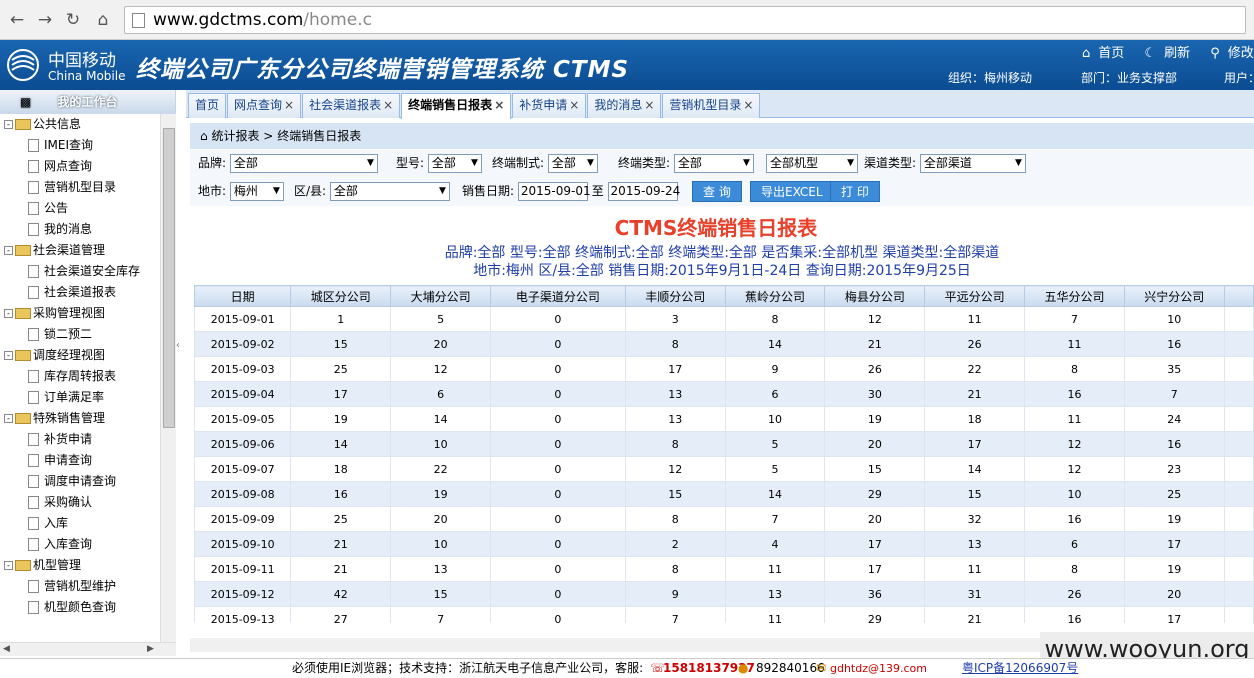 The width and height of the screenshot is (1254, 678). What do you see at coordinates (624, 105) in the screenshot?
I see `tab: 我的消息 ×` at bounding box center [624, 105].